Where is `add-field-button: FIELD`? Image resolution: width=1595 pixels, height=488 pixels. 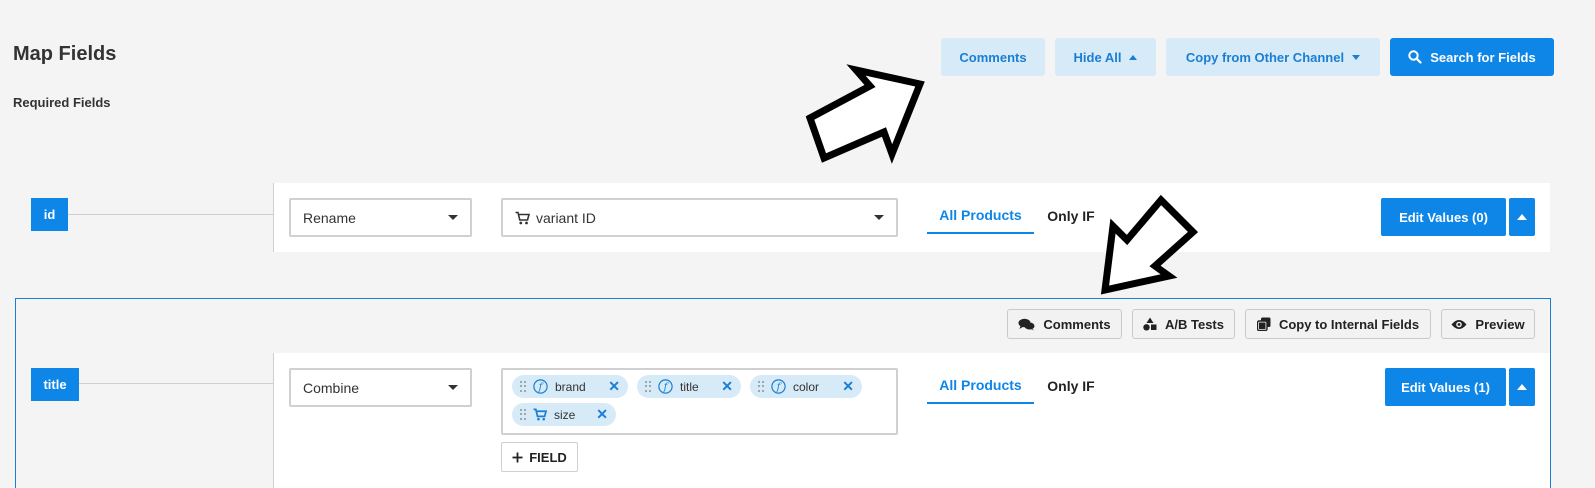
add-field-button: FIELD is located at coordinates (539, 457).